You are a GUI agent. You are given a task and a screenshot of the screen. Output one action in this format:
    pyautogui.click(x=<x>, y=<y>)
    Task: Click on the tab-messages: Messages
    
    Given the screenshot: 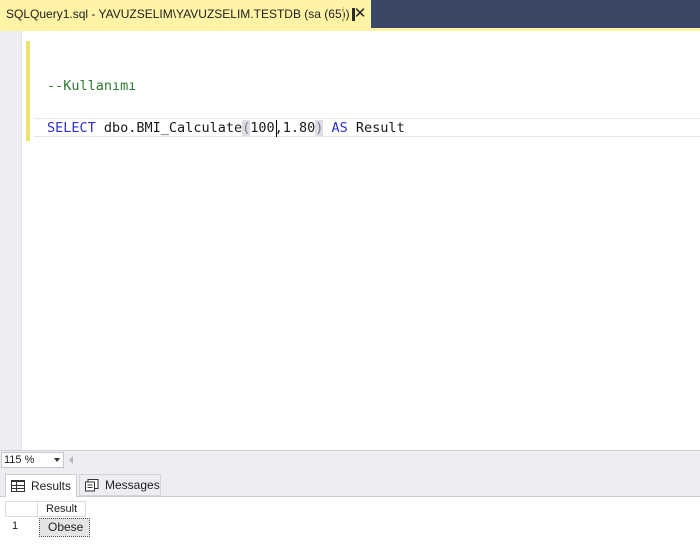 What is the action you would take?
    pyautogui.click(x=120, y=485)
    